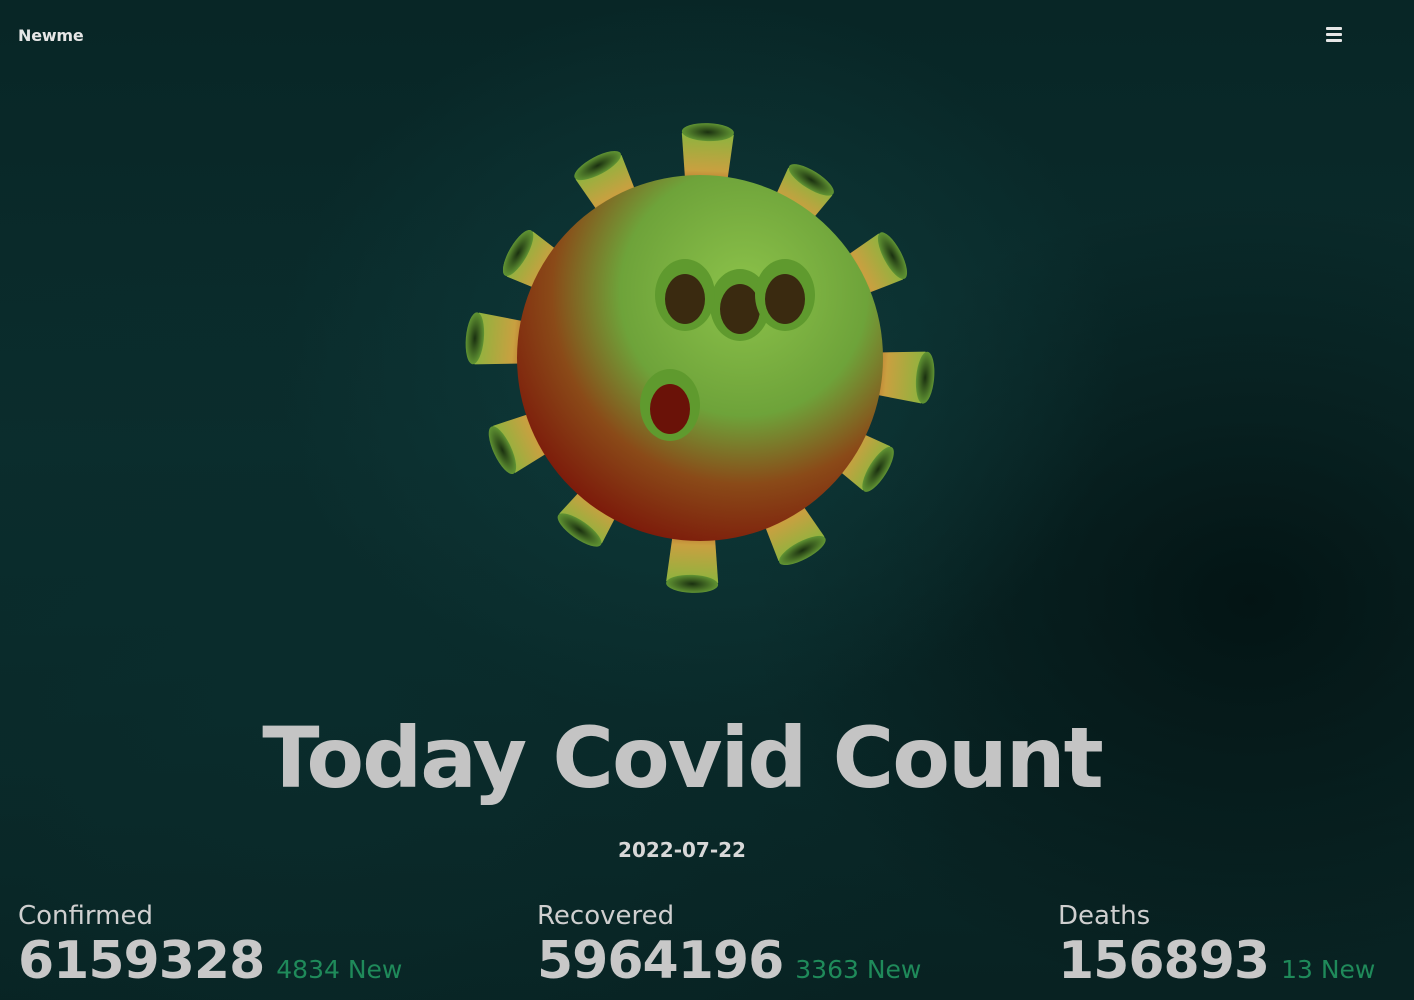 The image size is (1414, 1000). What do you see at coordinates (1328, 969) in the screenshot?
I see `stat-new-count: 13 New` at bounding box center [1328, 969].